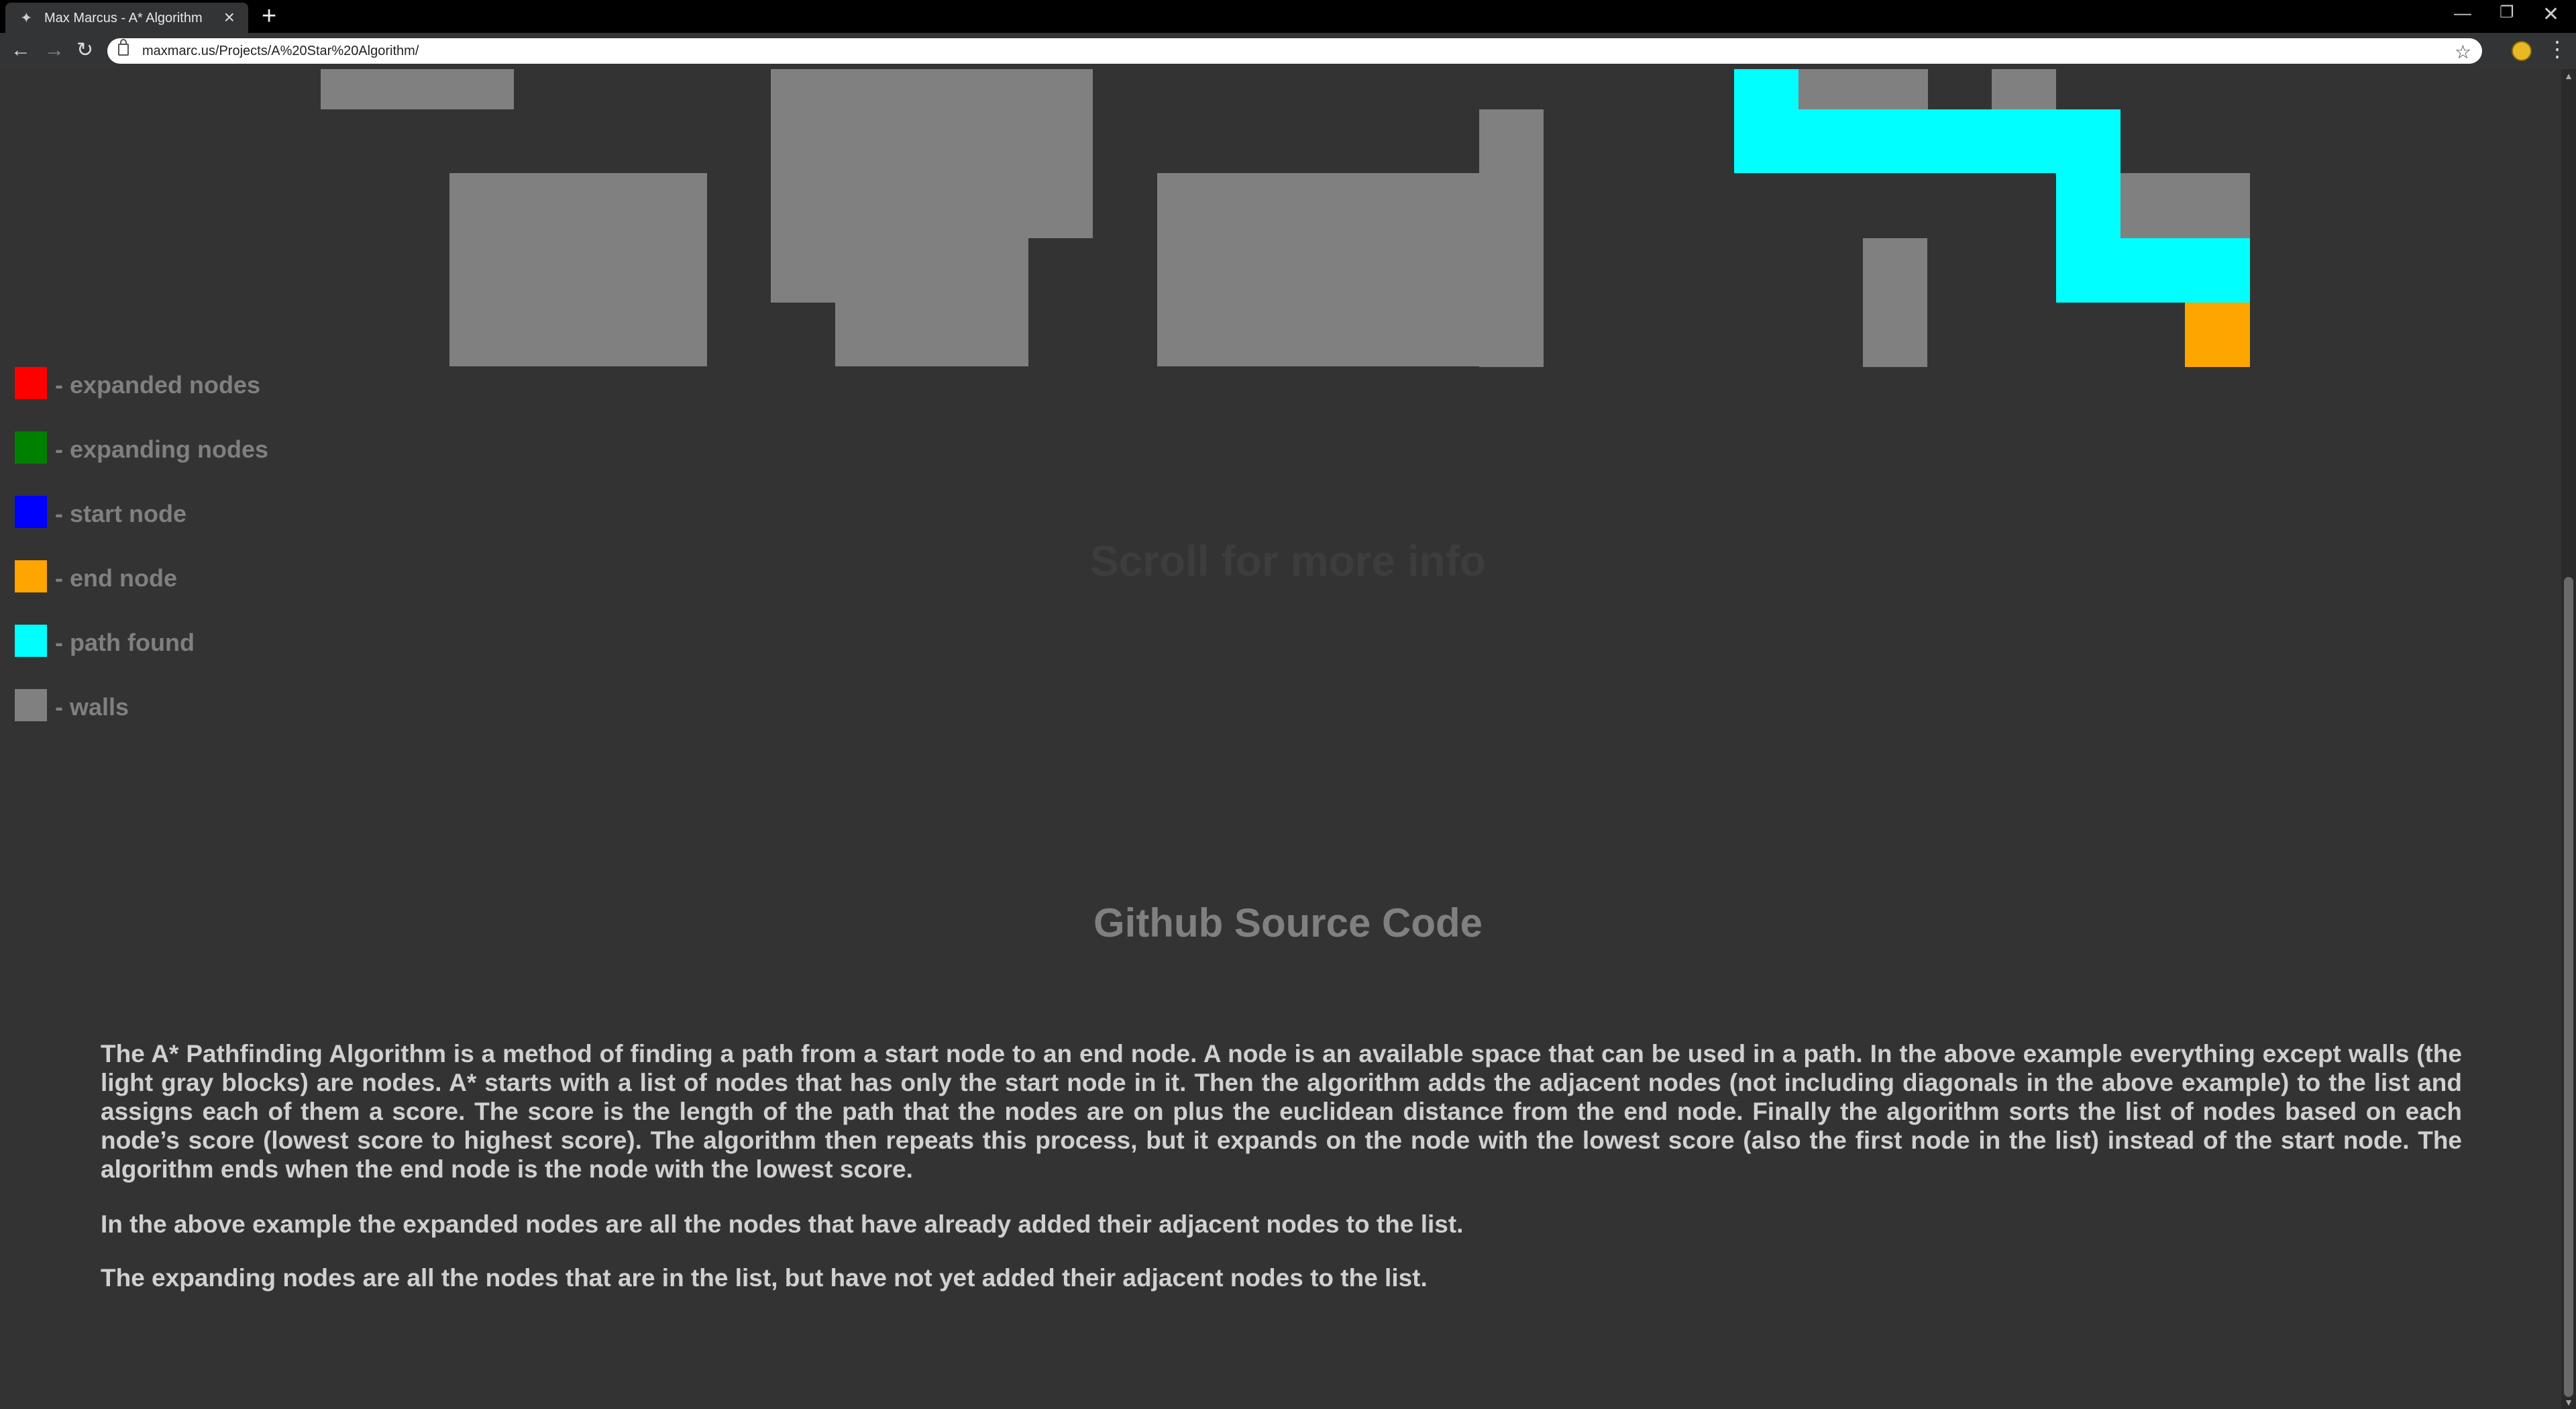 The height and width of the screenshot is (1409, 2576). What do you see at coordinates (121, 513) in the screenshot?
I see `legend-label: - start node` at bounding box center [121, 513].